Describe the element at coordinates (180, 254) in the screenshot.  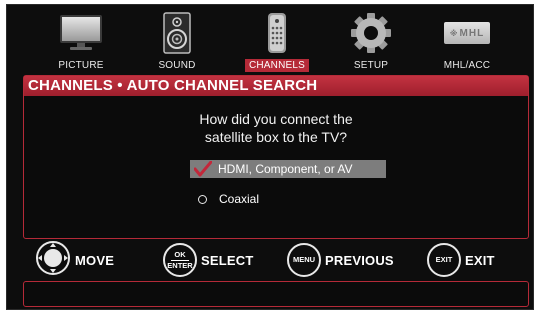
I see `ok-text: OK` at that location.